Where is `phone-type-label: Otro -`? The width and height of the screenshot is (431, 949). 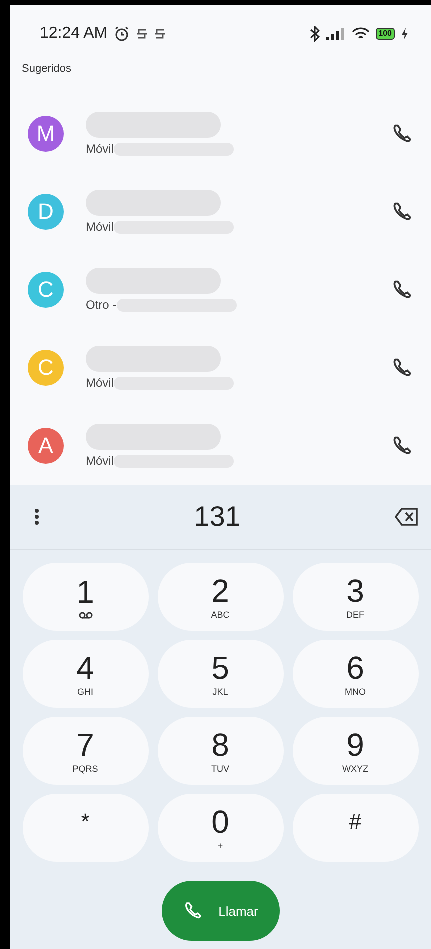 phone-type-label: Otro - is located at coordinates (101, 305).